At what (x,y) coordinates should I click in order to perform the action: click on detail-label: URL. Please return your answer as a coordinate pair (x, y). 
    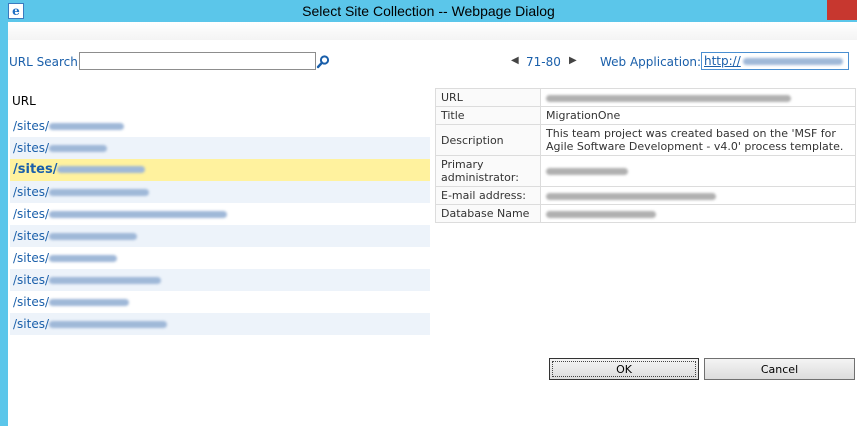
    Looking at the image, I should click on (488, 97).